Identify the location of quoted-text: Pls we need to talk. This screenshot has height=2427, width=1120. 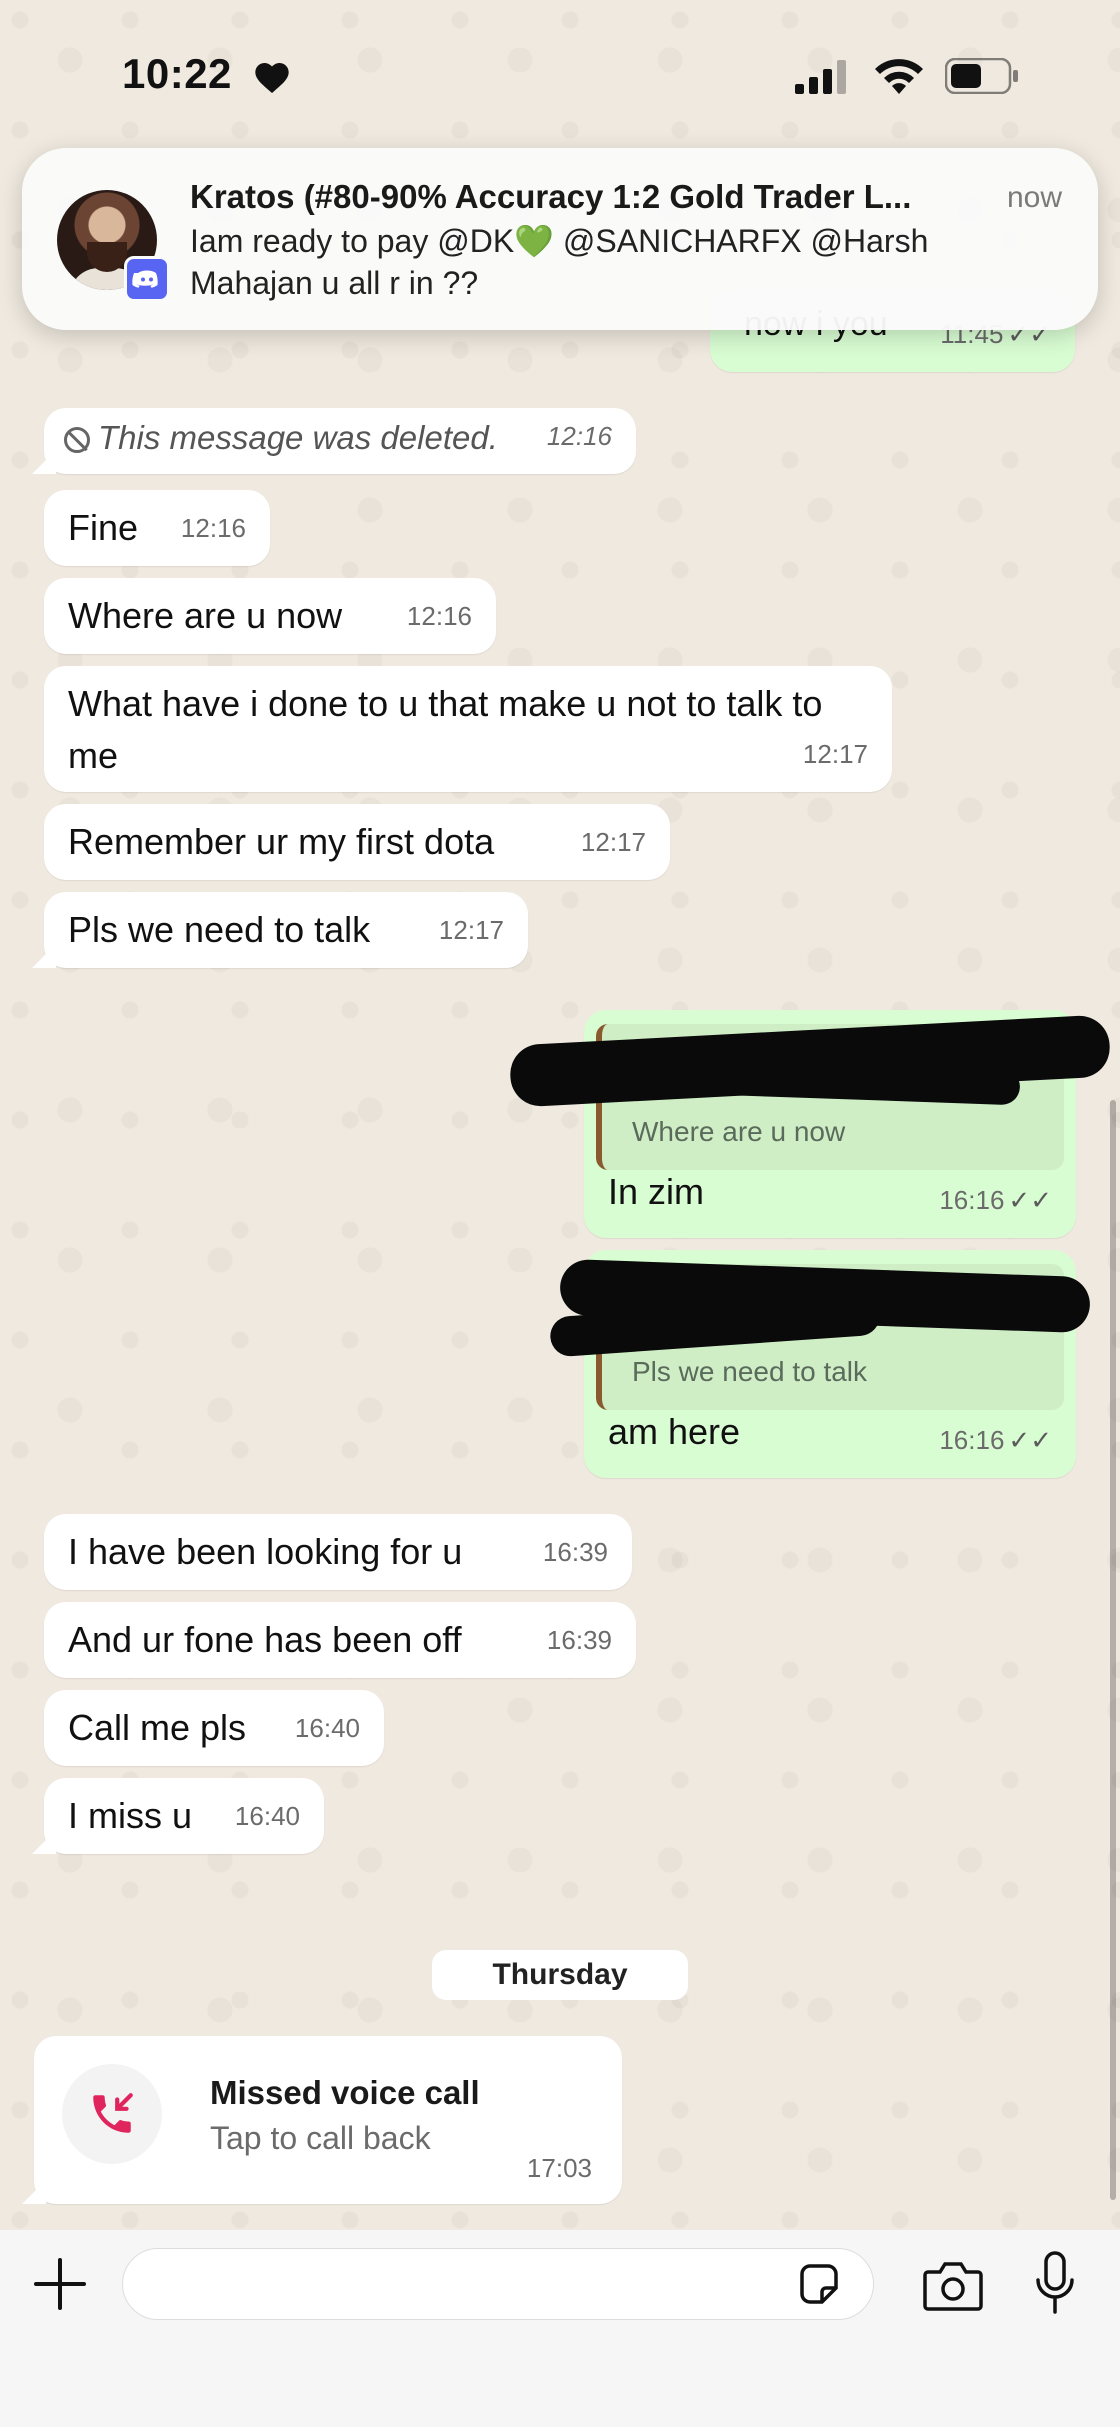
(750, 1371).